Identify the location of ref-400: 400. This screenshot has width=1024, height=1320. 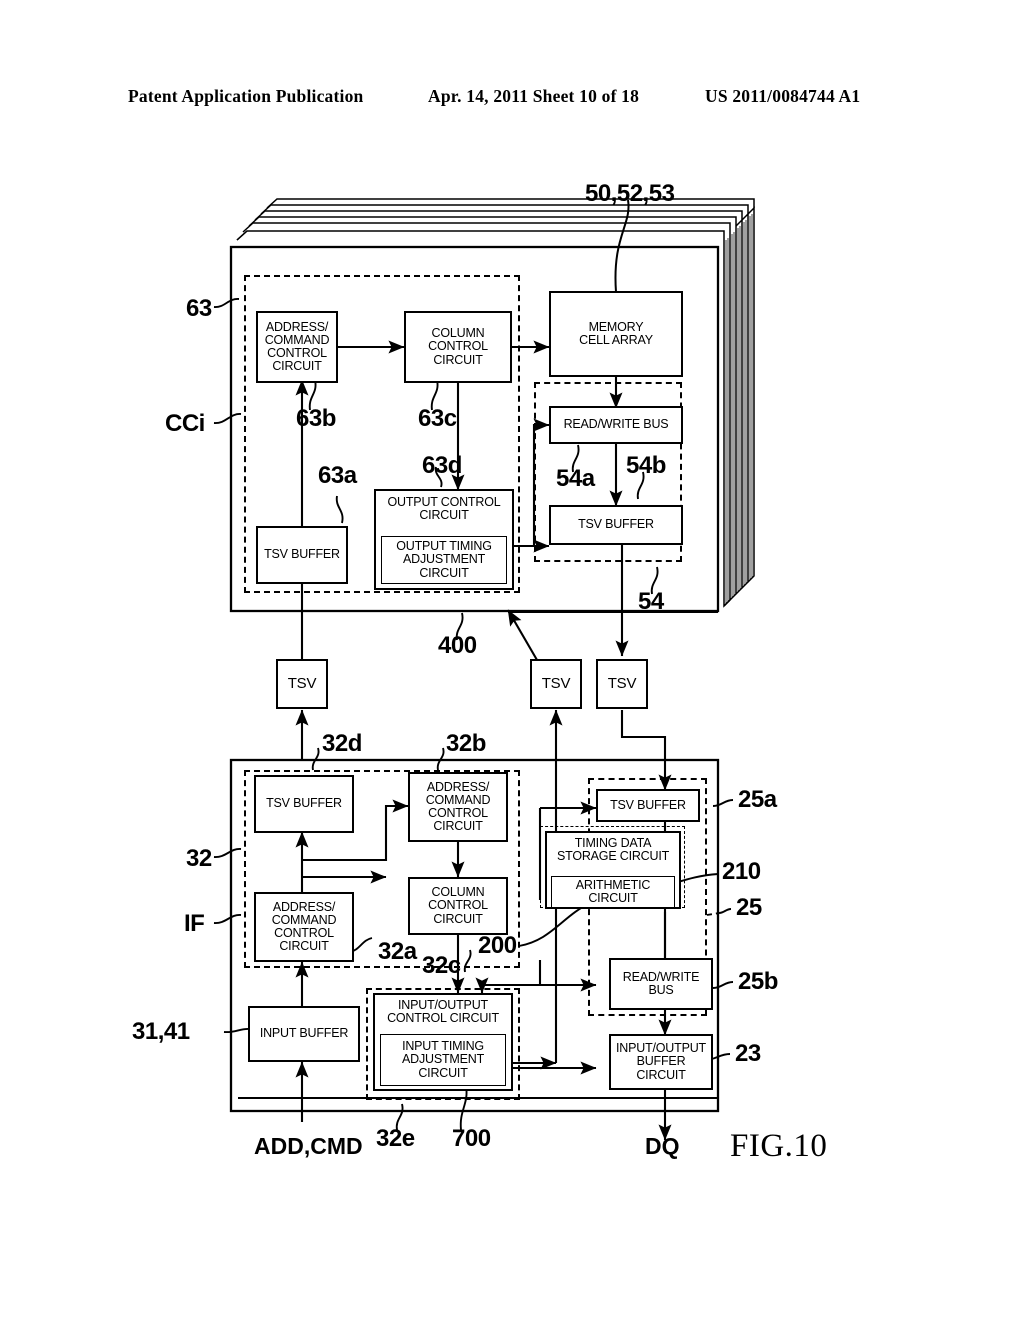
(457, 645).